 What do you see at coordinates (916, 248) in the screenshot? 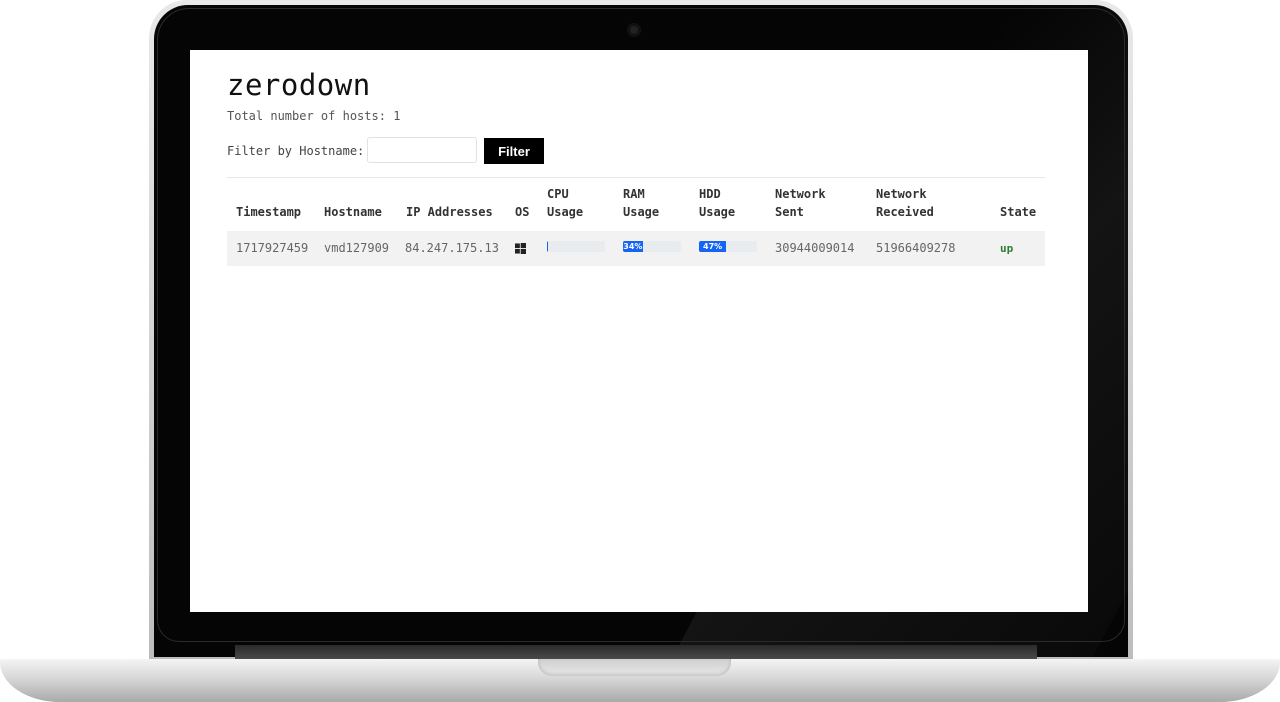
I see `cell-network-received: 51966409278` at bounding box center [916, 248].